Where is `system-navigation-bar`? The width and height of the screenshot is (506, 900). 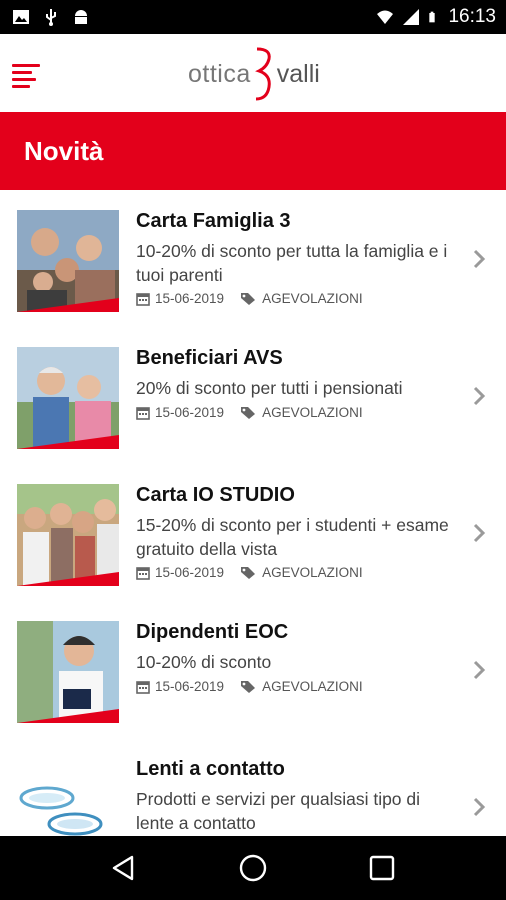
system-navigation-bar is located at coordinates (253, 868).